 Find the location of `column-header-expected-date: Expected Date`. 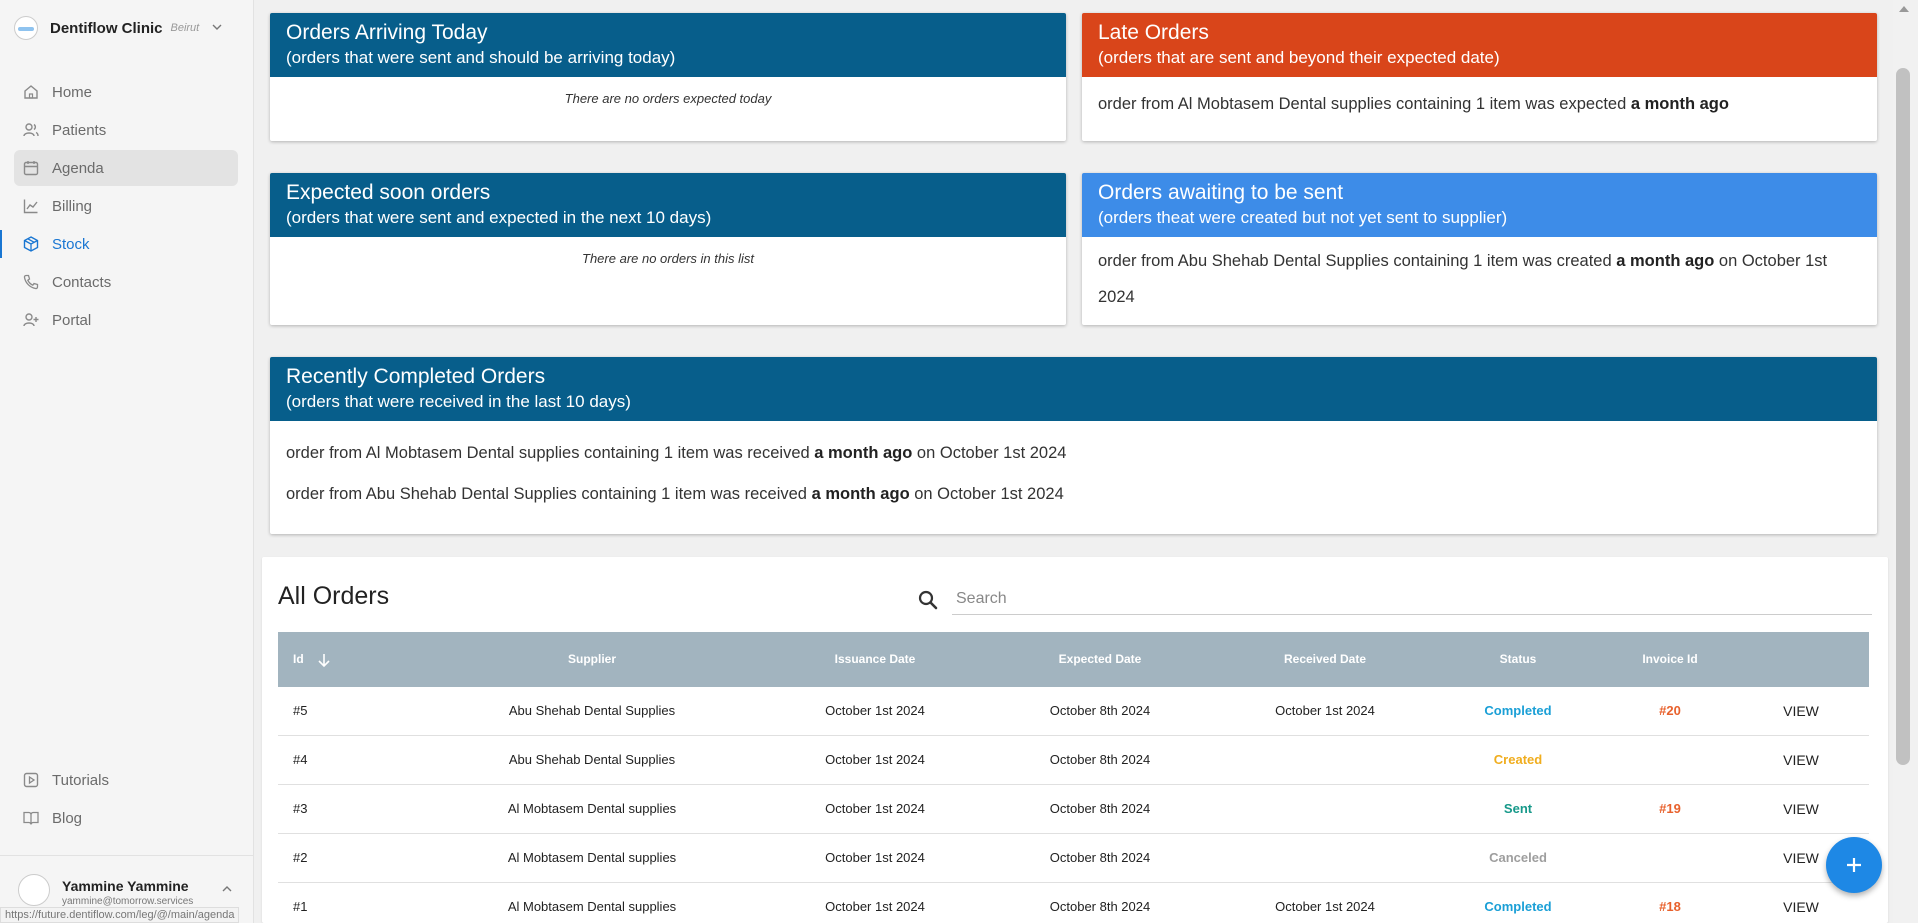

column-header-expected-date: Expected Date is located at coordinates (1100, 659).